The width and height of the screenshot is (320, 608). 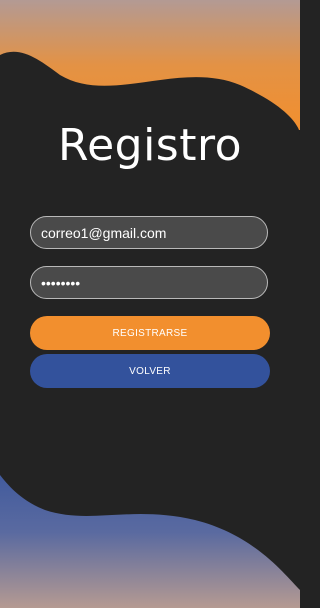 I want to click on page-title: Registro, so click(x=150, y=145).